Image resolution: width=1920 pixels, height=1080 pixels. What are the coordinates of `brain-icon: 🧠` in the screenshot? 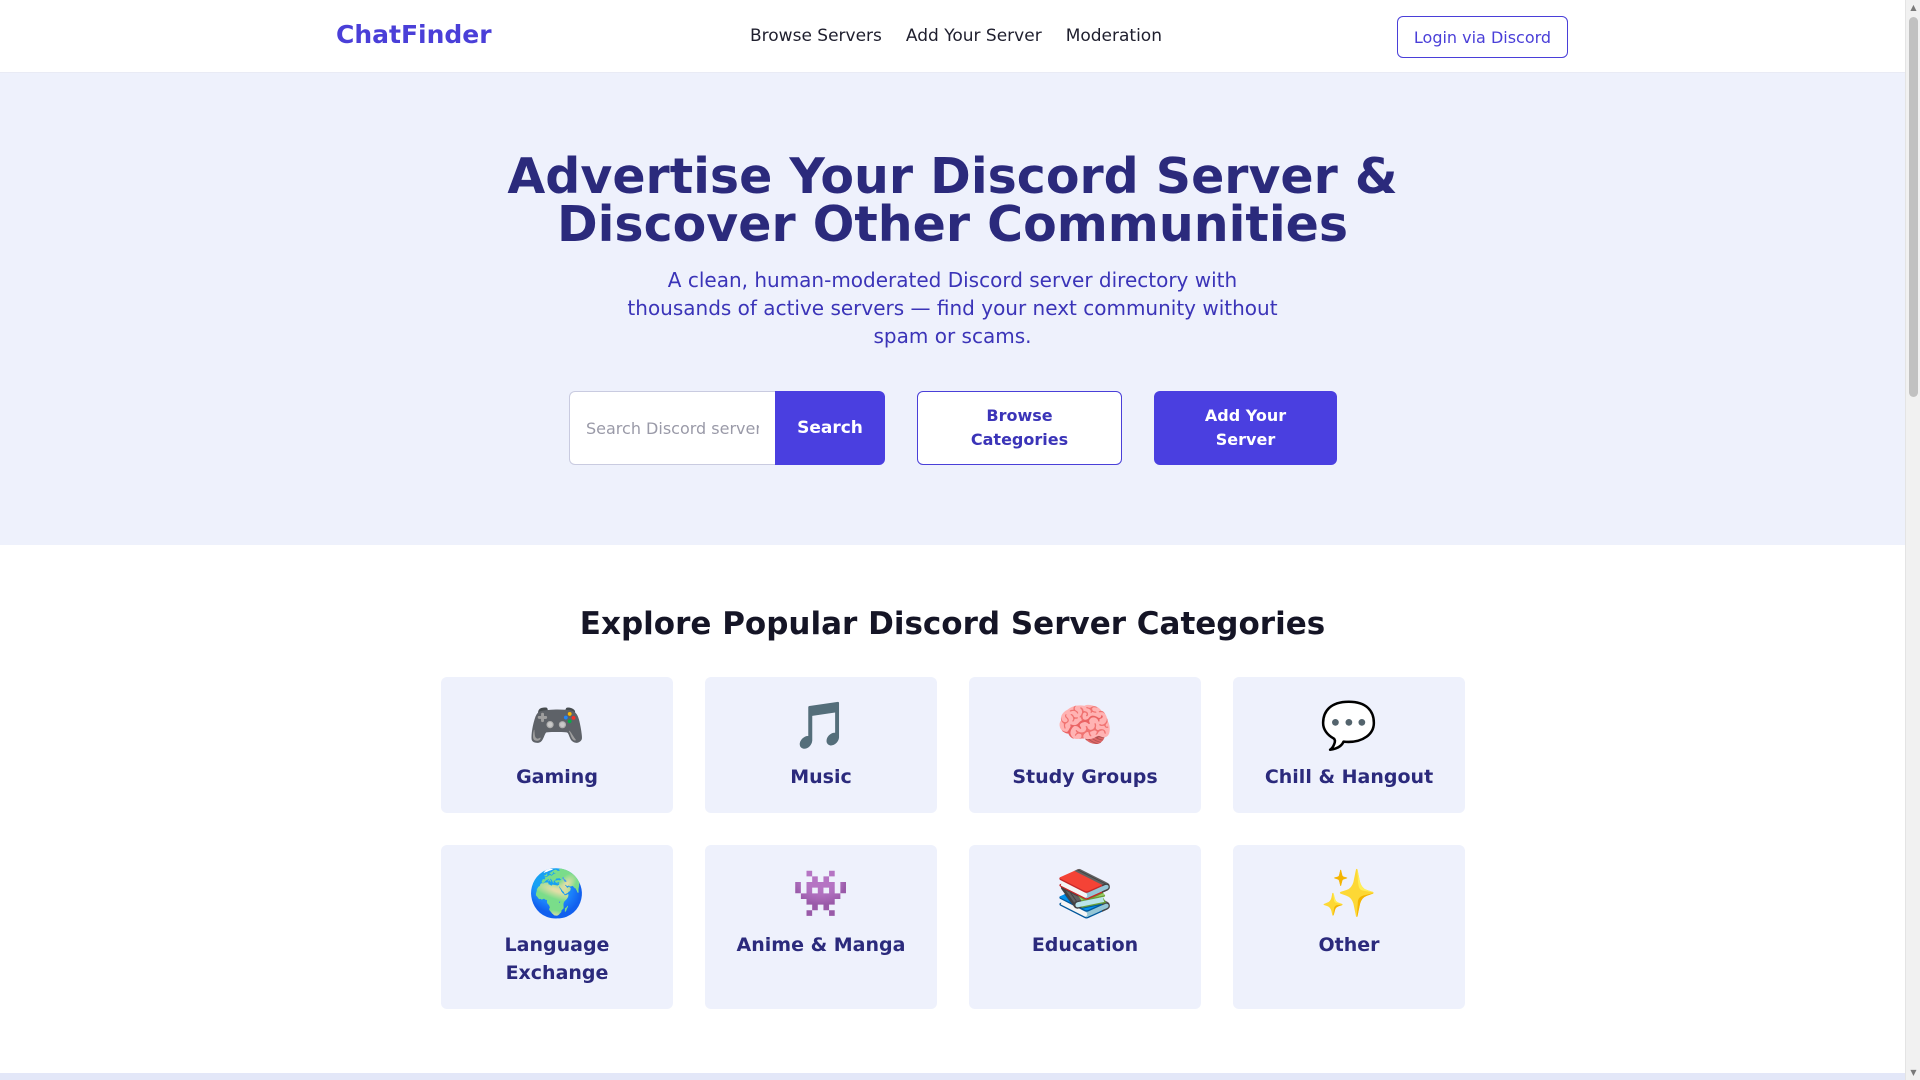 It's located at (1085, 725).